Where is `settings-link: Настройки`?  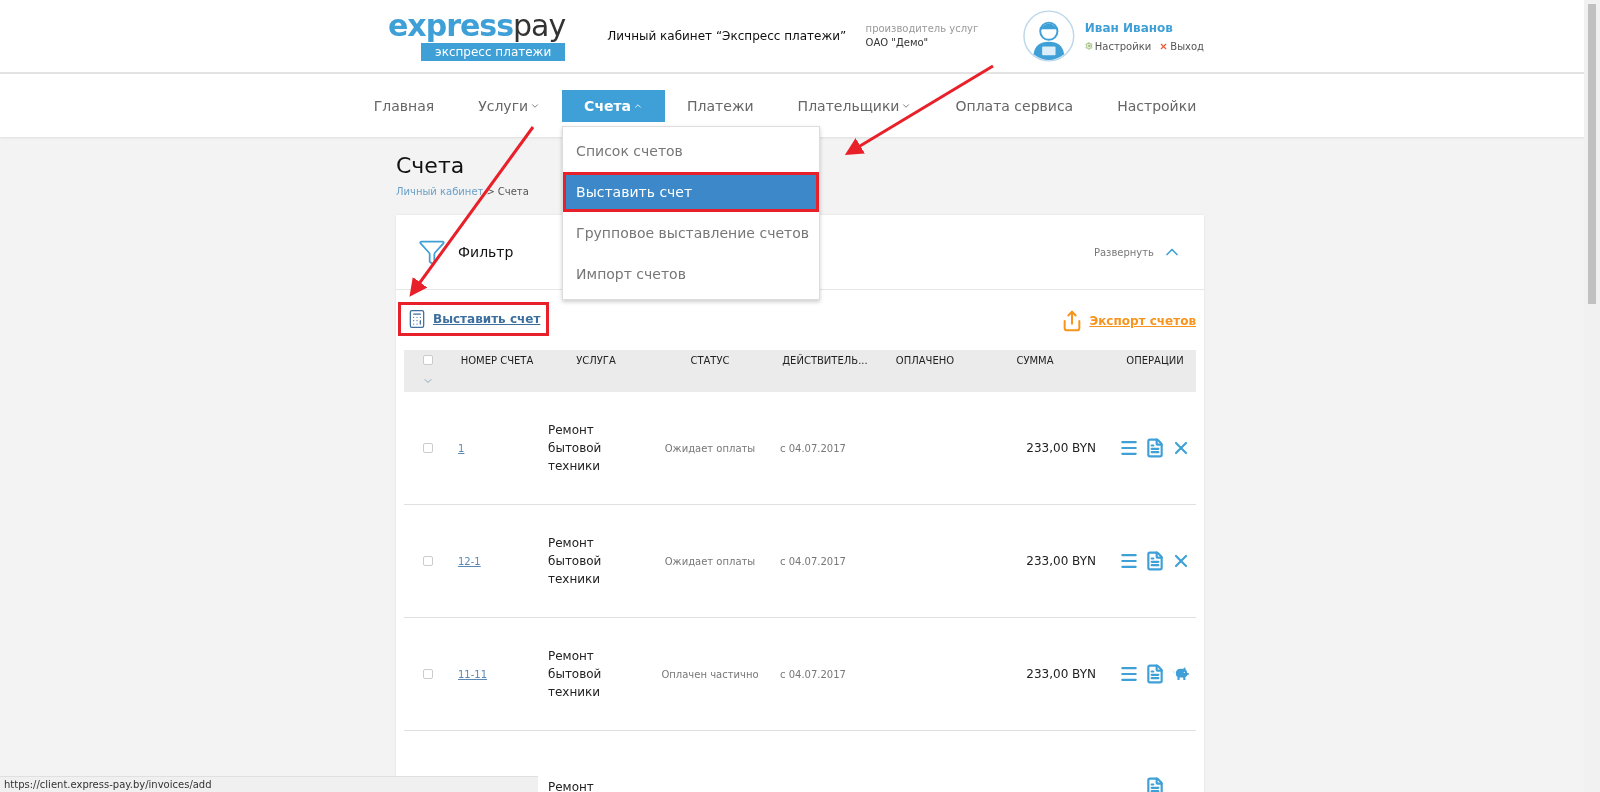
settings-link: Настройки is located at coordinates (1118, 46).